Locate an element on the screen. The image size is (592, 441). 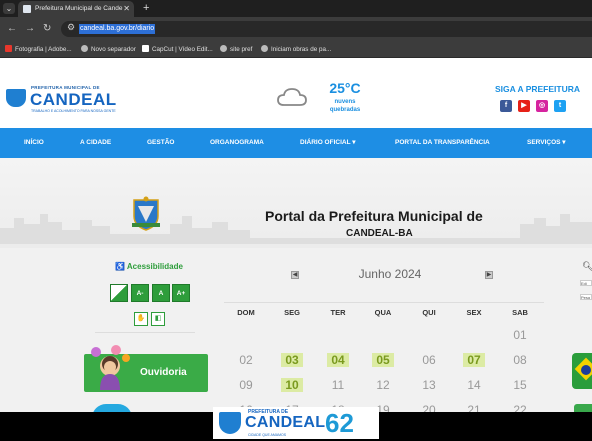
forward-arrow-icon: → is located at coordinates (30, 29).